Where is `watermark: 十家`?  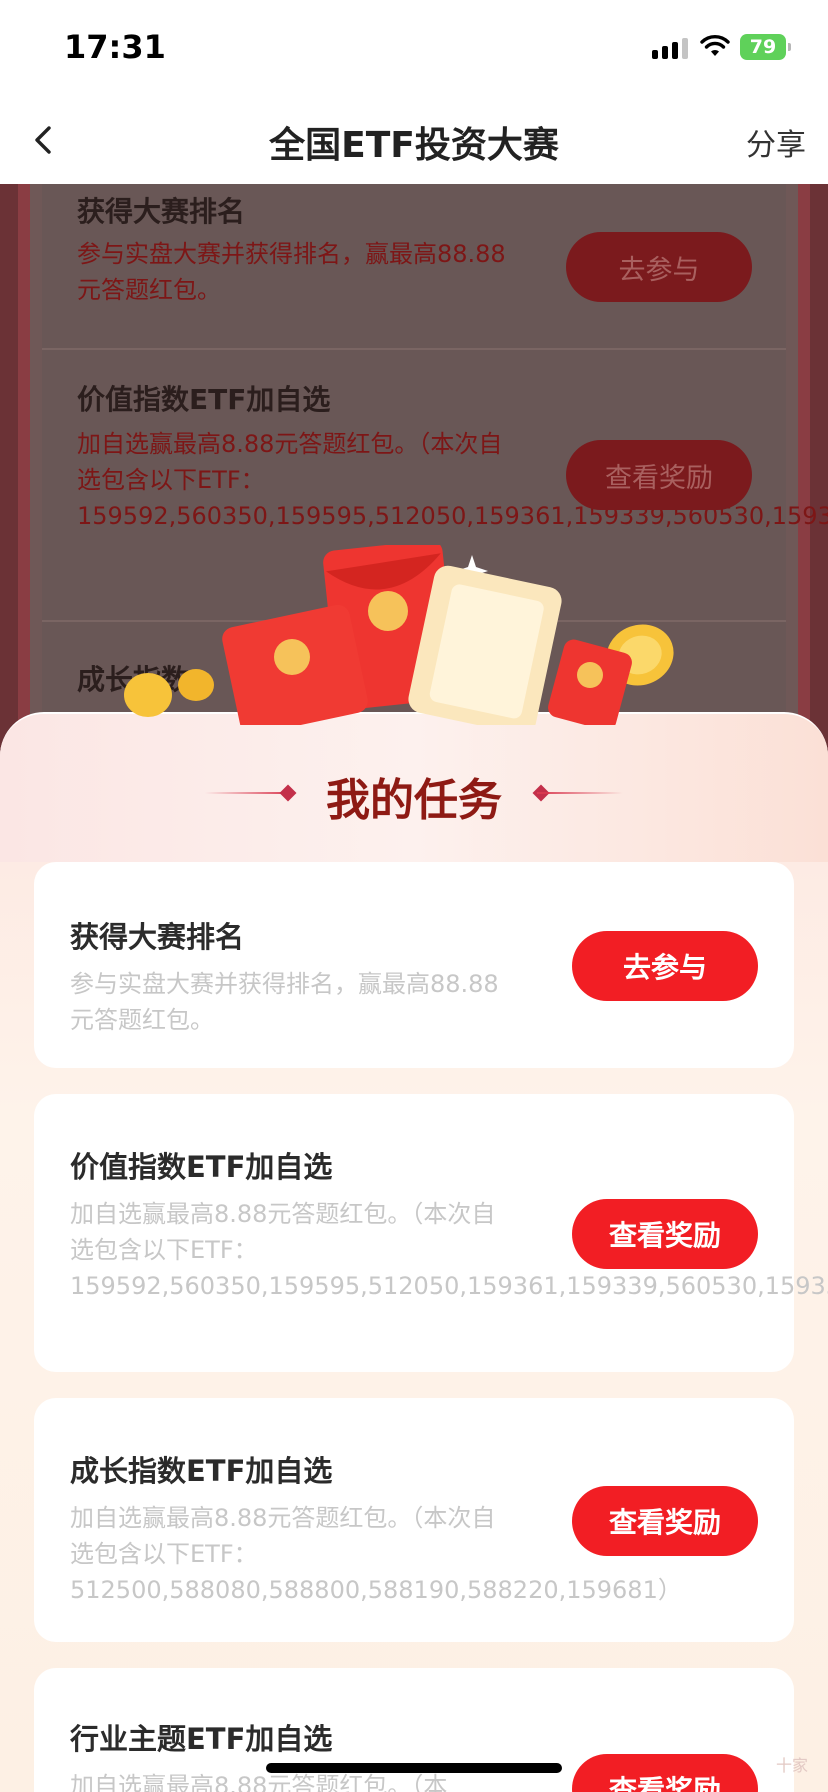
watermark: 十家 is located at coordinates (791, 1765).